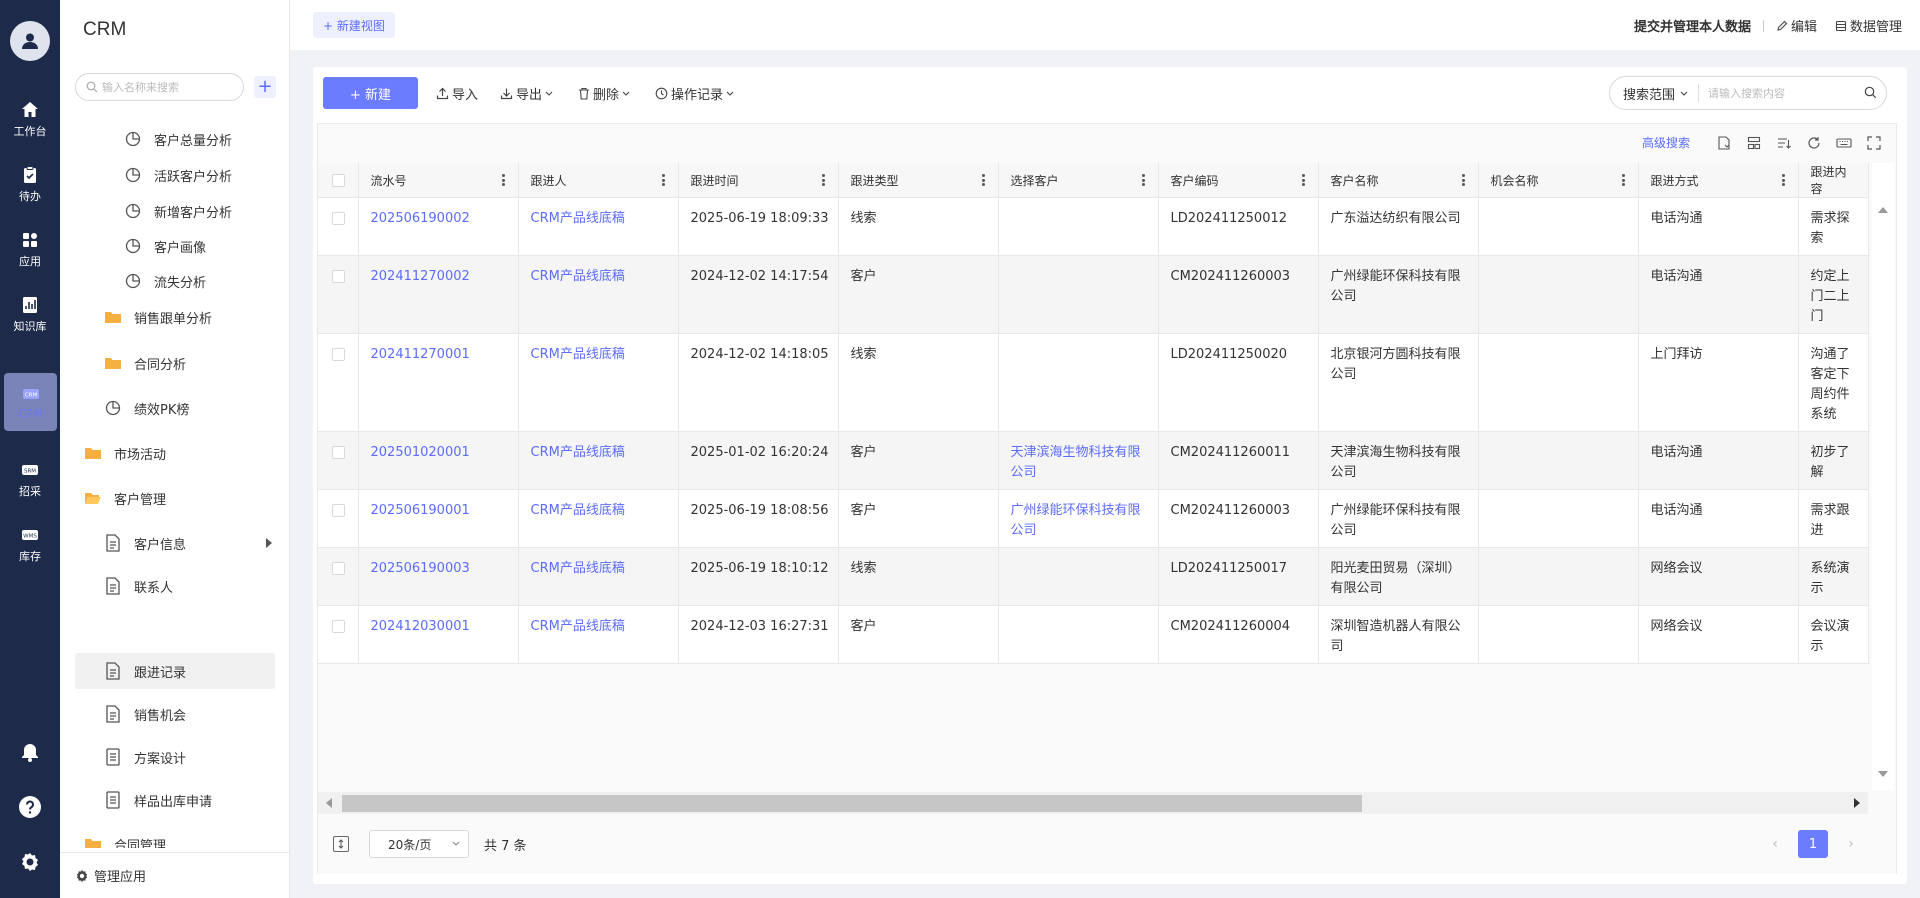  I want to click on rail-item-procurement: SRM 招采, so click(30, 479).